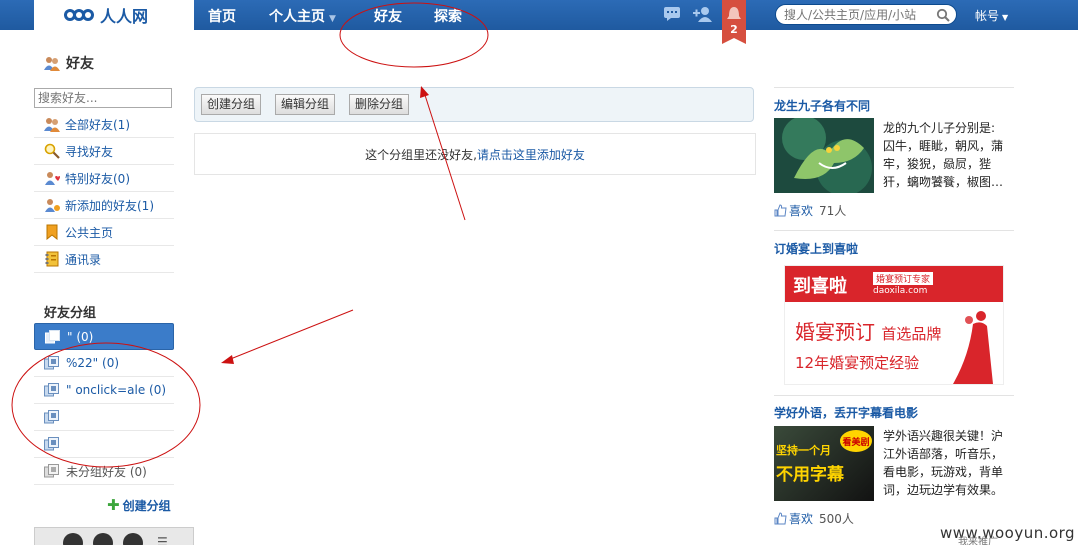 This screenshot has width=1078, height=545. I want to click on address-book-icon, so click(52, 259).